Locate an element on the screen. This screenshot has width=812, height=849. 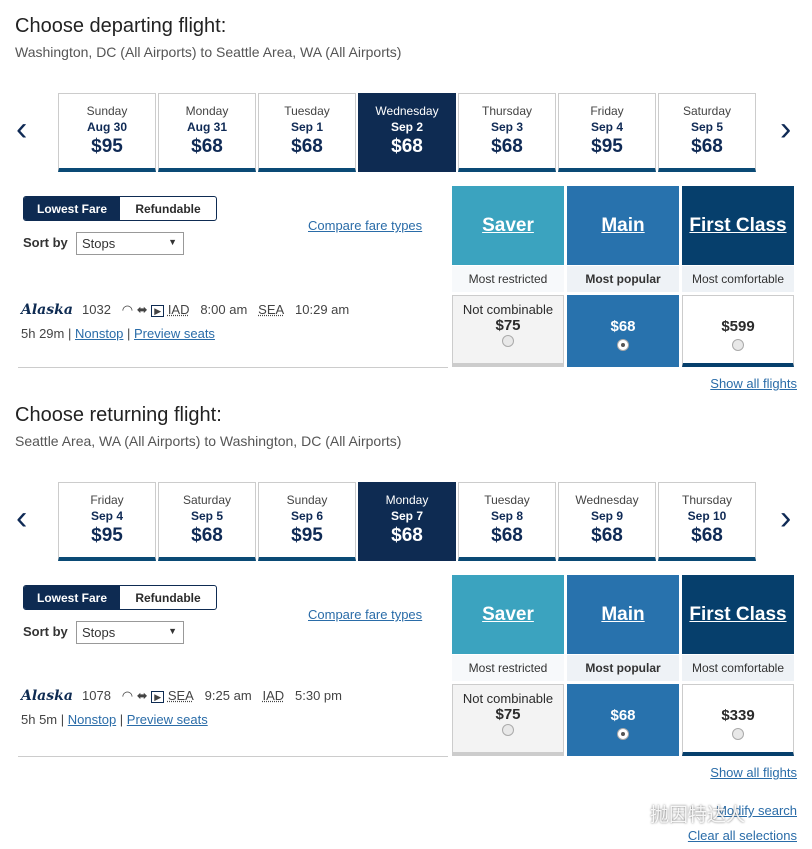
date-date: Sep 8 is located at coordinates (506, 516).